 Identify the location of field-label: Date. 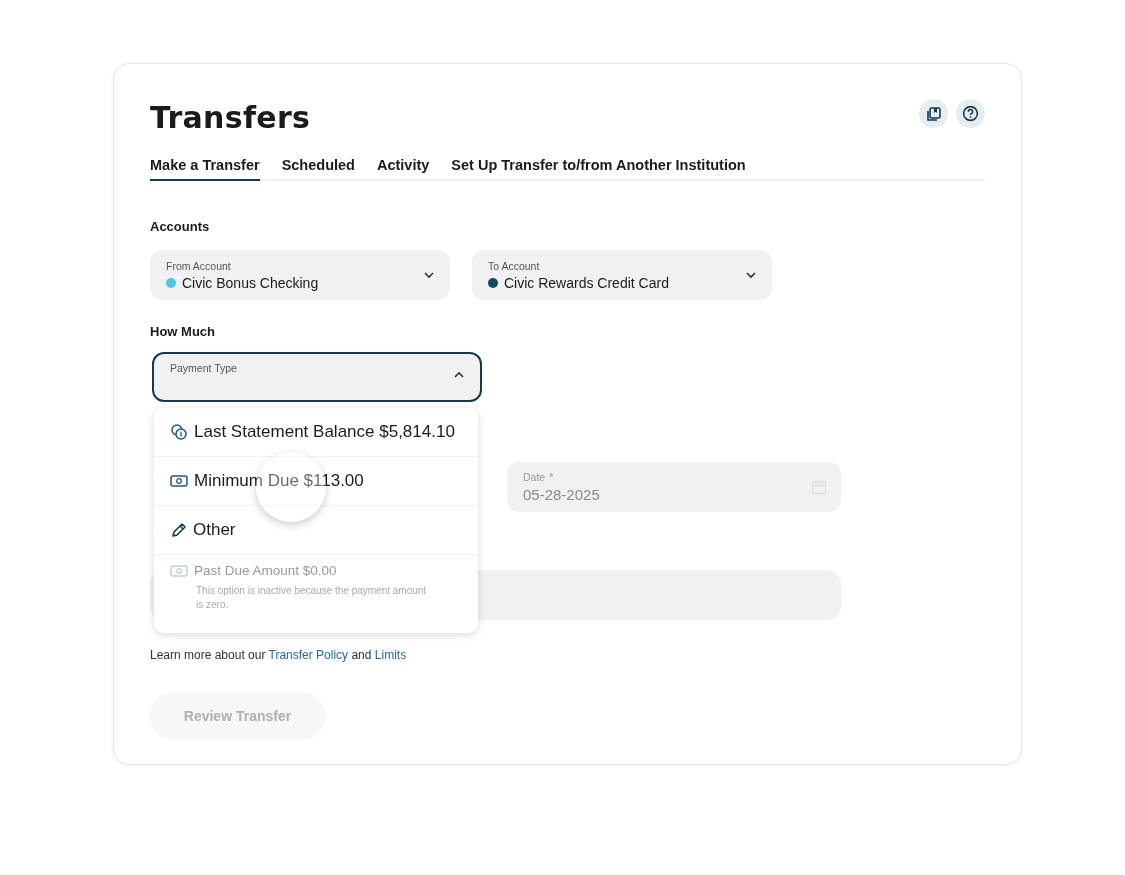
(534, 477).